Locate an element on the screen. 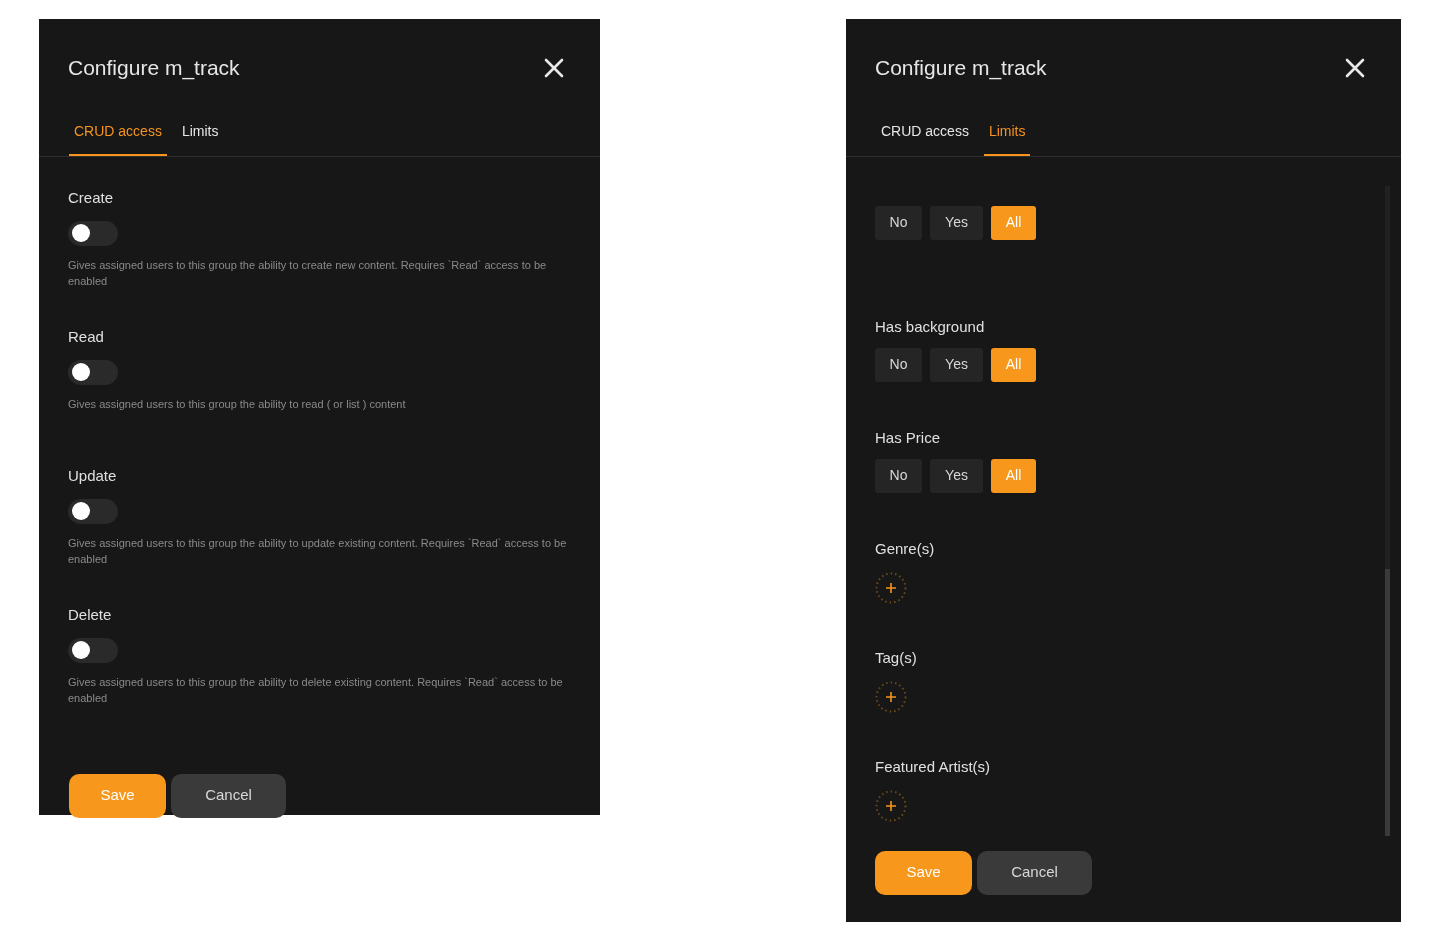 The height and width of the screenshot is (942, 1440). picker-label: Genre(s) is located at coordinates (905, 548).